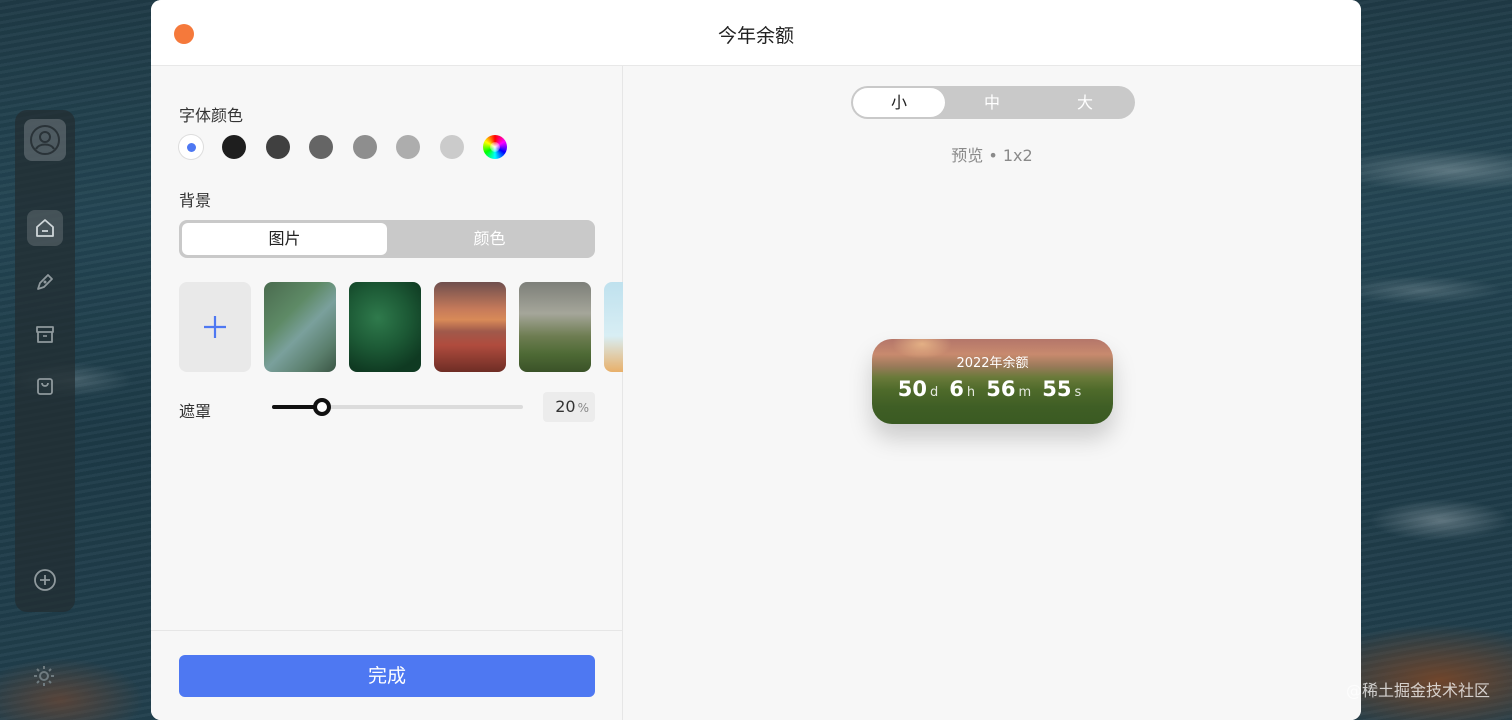 The height and width of the screenshot is (720, 1512). Describe the element at coordinates (397, 407) in the screenshot. I see `mask-slider-track` at that location.